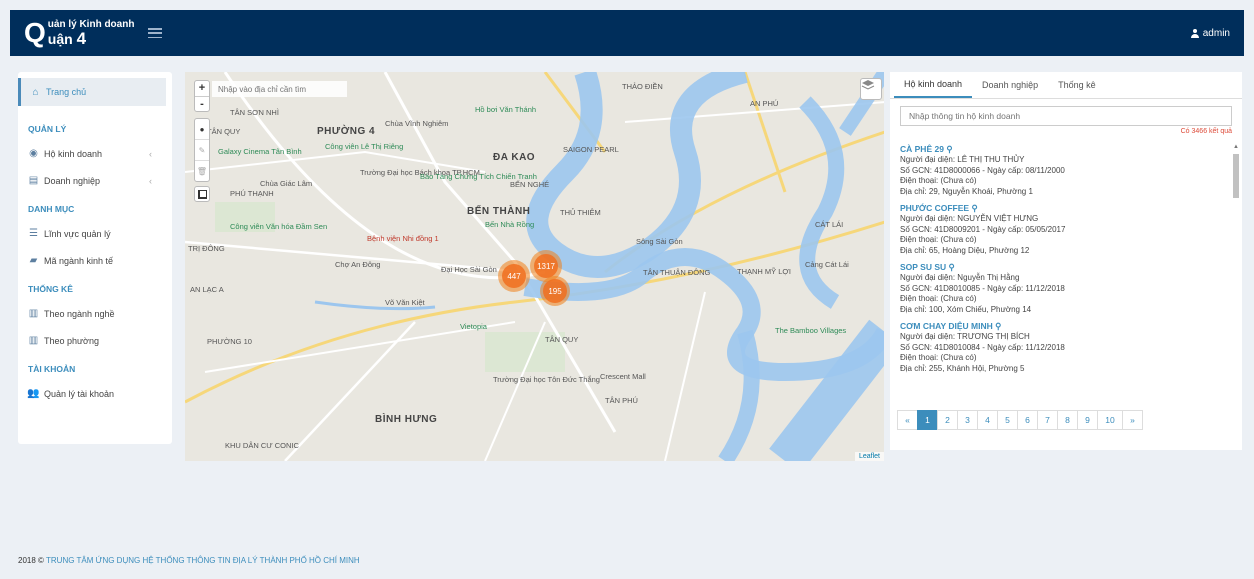  What do you see at coordinates (869, 456) in the screenshot?
I see `leaflet-attribution: Leaflet` at bounding box center [869, 456].